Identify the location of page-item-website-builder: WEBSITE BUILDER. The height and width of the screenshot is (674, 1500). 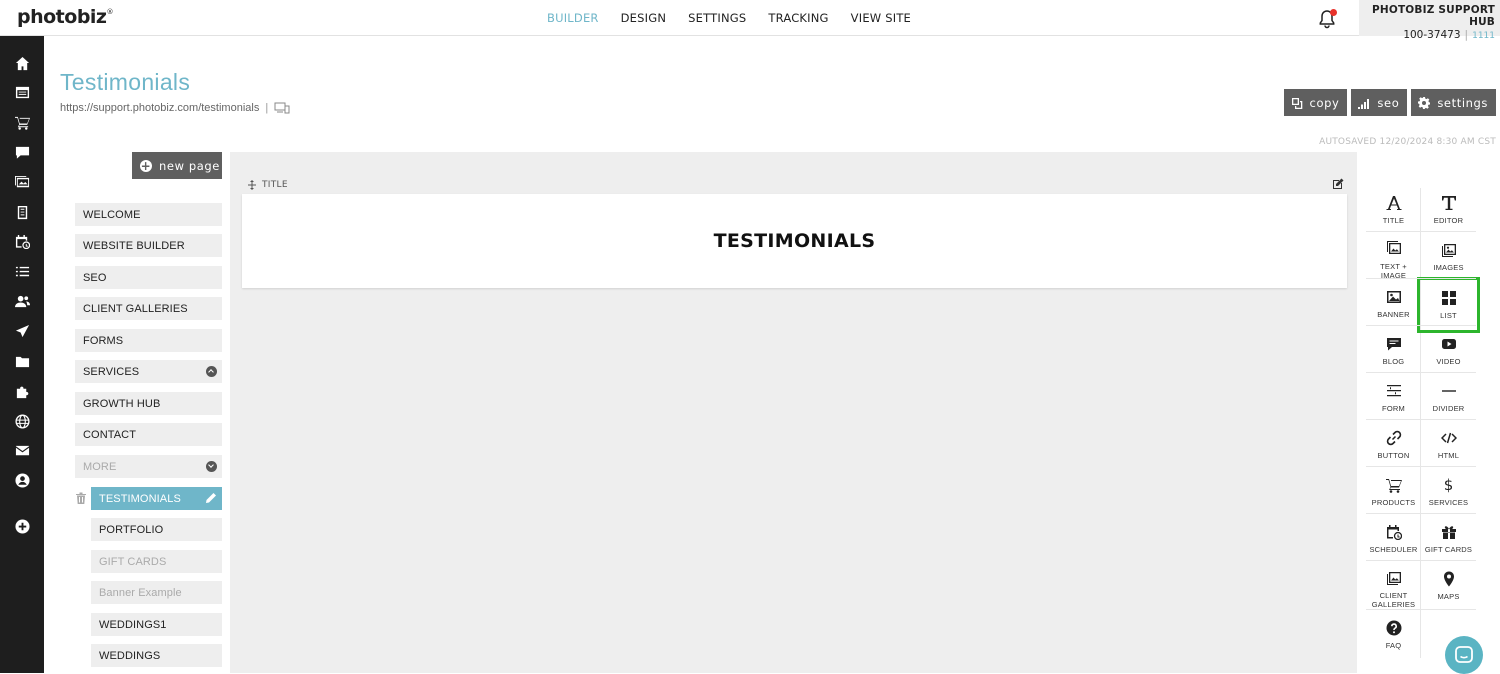
(148, 245).